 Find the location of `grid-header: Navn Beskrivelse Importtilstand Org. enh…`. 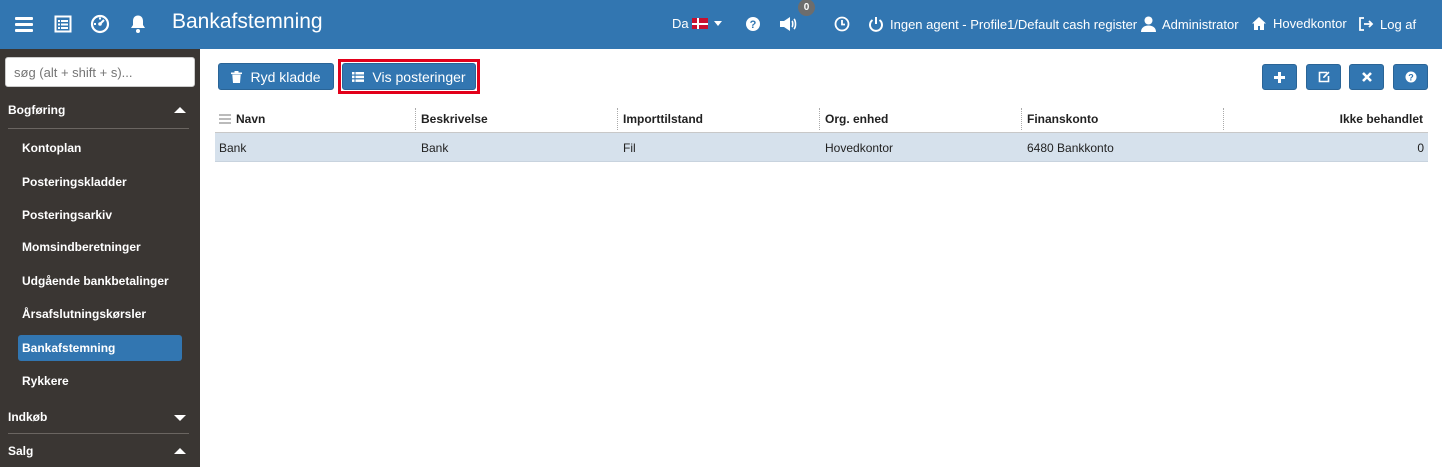

grid-header: Navn Beskrivelse Importtilstand Org. enh… is located at coordinates (821, 119).